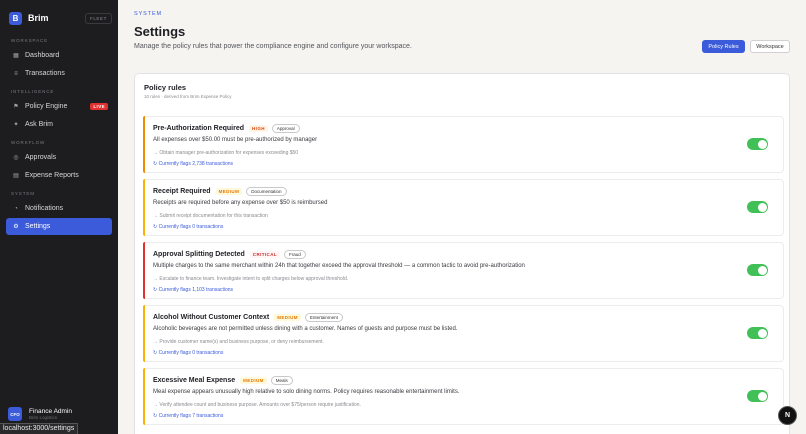 This screenshot has height=434, width=806. Describe the element at coordinates (160, 31) in the screenshot. I see `page-title: Settings` at that location.